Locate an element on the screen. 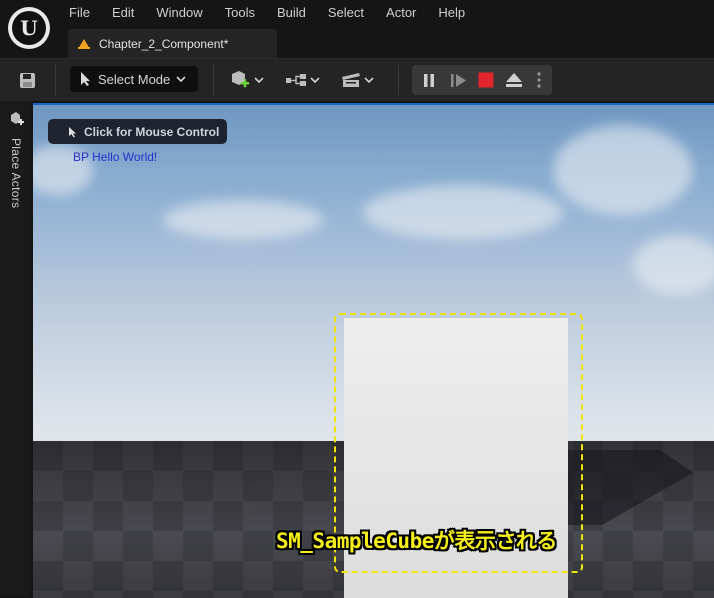 This screenshot has height=598, width=714. select-mode-label: Select Mode is located at coordinates (134, 79).